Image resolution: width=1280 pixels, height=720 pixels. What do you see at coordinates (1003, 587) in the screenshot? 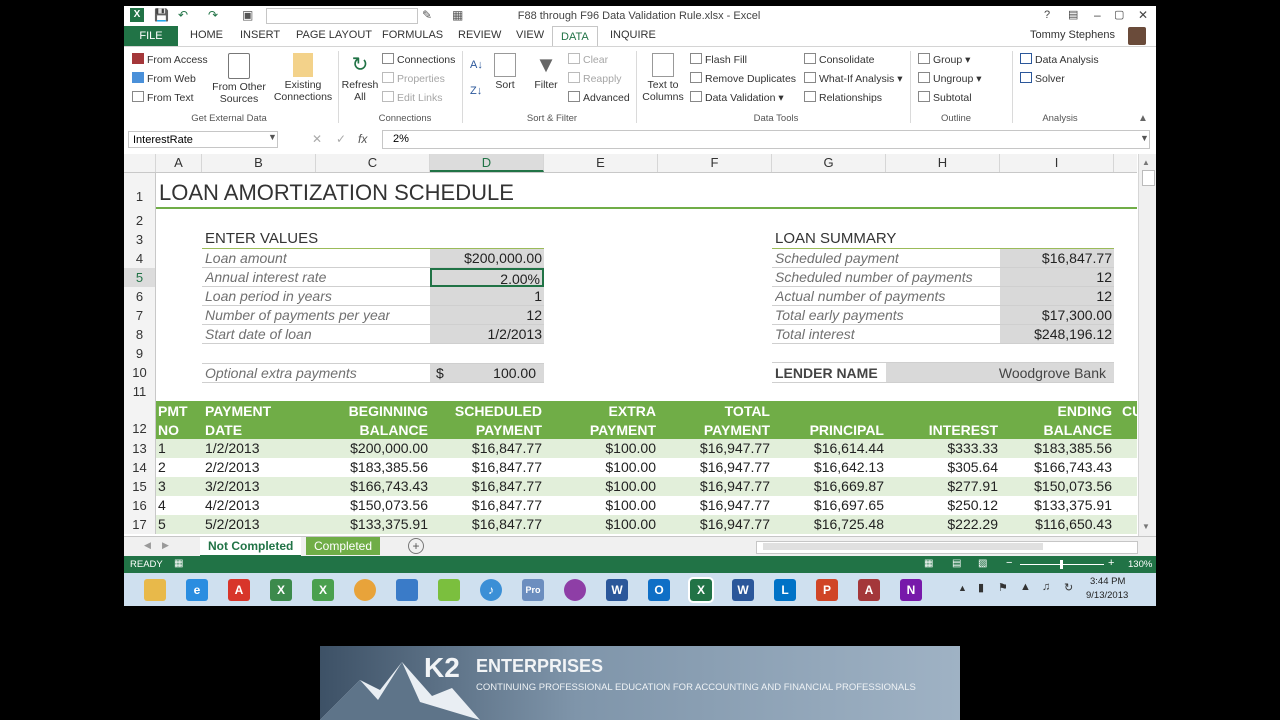
I see `flag-icon: ⚑` at bounding box center [1003, 587].